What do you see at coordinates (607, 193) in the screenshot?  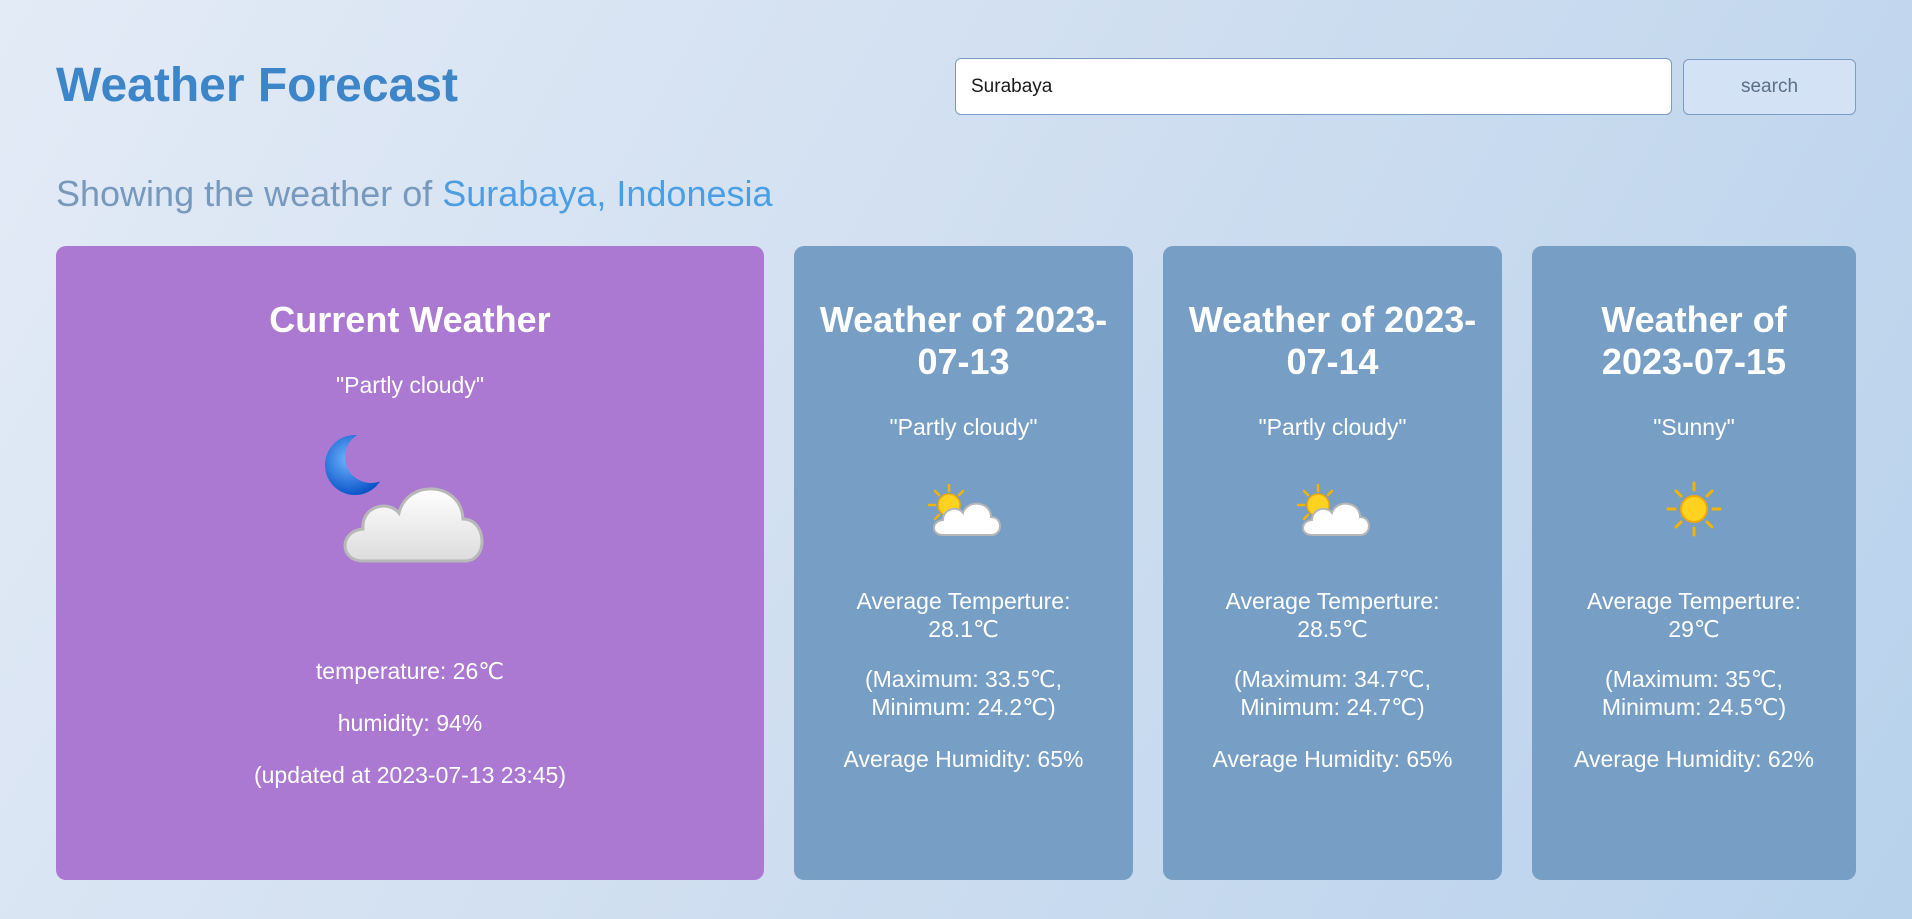 I see `location-name: Surabaya, Indonesia` at bounding box center [607, 193].